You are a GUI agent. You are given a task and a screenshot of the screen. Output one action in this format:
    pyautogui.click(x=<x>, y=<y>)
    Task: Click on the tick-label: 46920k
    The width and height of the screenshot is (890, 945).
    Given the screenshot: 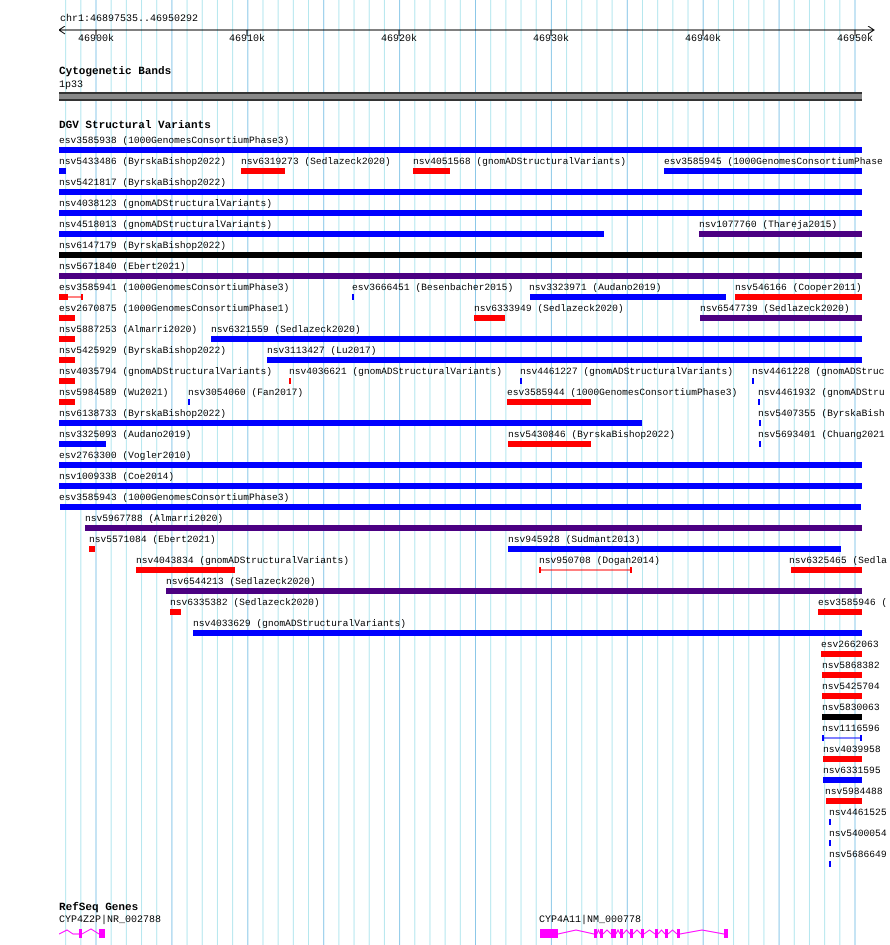 What is the action you would take?
    pyautogui.click(x=399, y=40)
    